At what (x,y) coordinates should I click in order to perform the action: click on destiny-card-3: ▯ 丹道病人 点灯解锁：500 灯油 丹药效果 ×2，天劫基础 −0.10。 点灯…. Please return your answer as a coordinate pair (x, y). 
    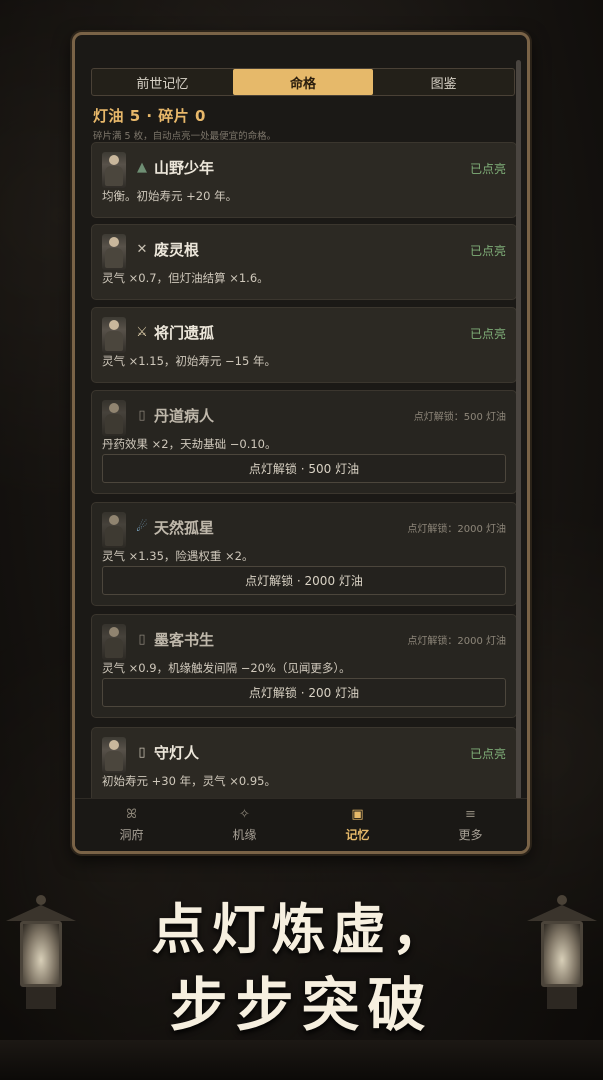
    Looking at the image, I should click on (304, 442).